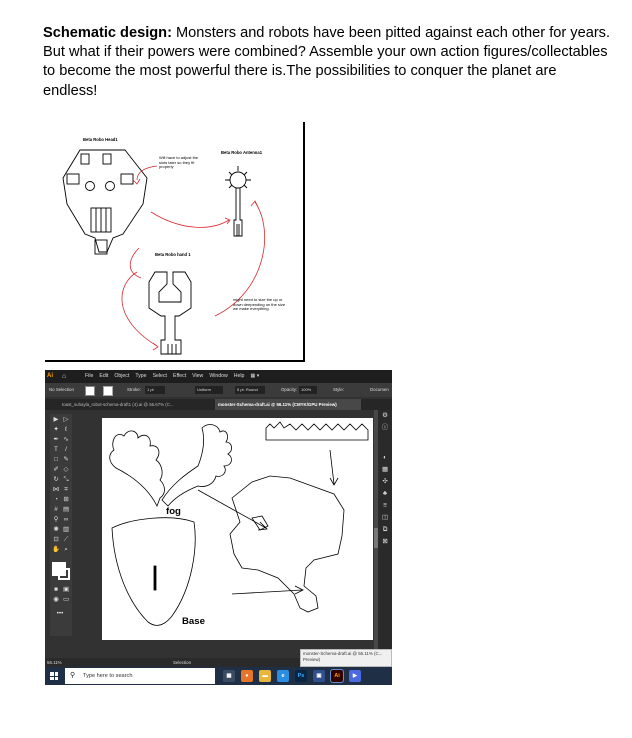 This screenshot has height=738, width=632. Describe the element at coordinates (155, 578) in the screenshot. I see `base-slot` at that location.